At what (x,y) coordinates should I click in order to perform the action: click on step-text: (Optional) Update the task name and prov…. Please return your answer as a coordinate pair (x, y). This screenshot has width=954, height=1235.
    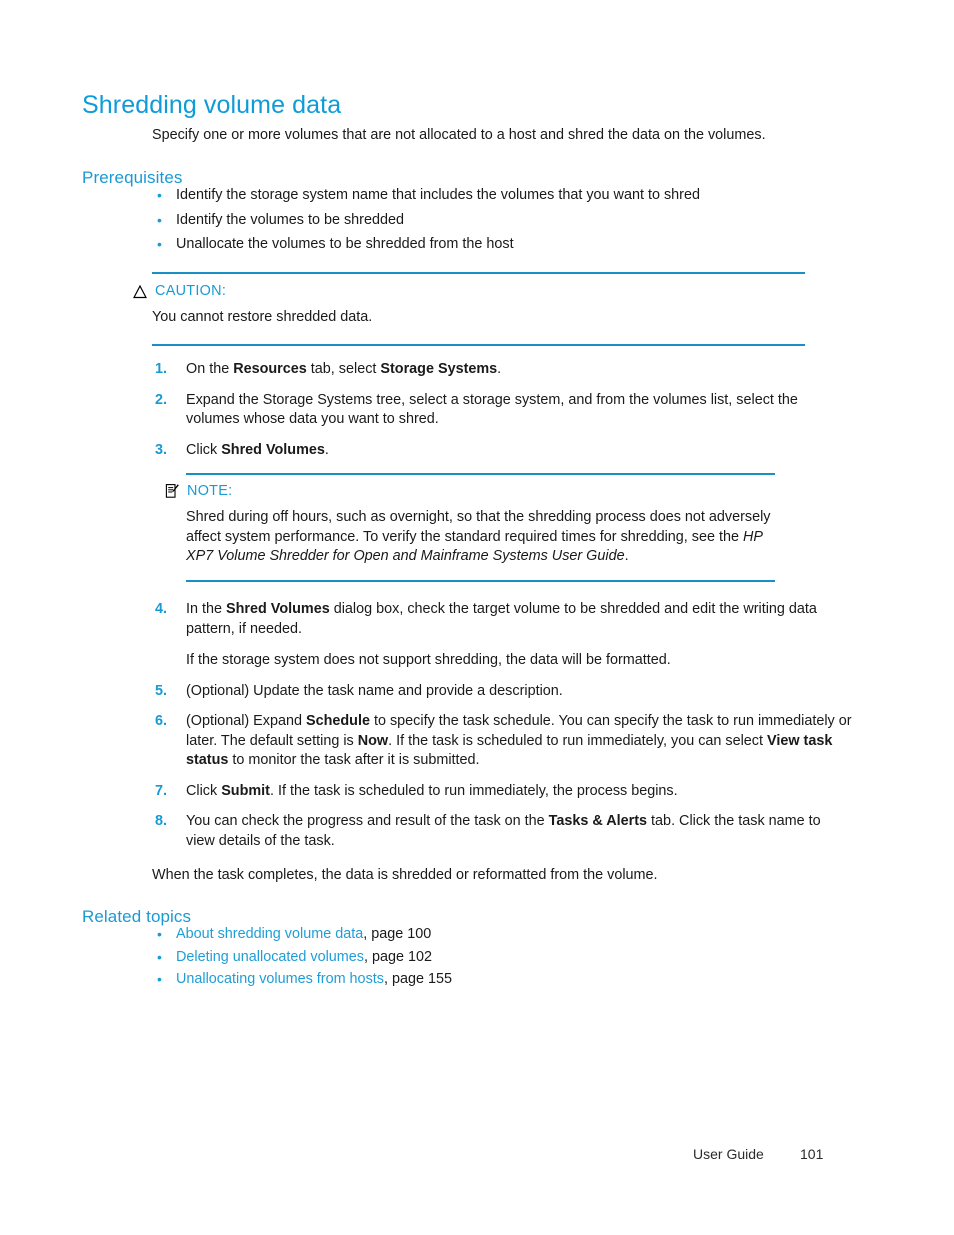
    Looking at the image, I should click on (374, 690).